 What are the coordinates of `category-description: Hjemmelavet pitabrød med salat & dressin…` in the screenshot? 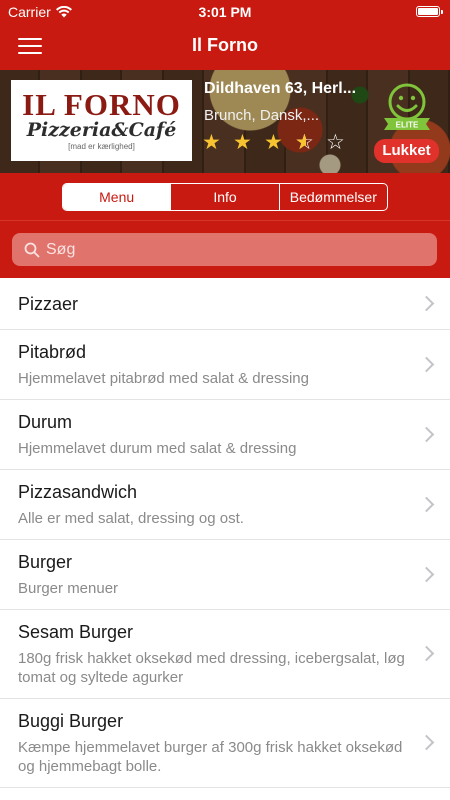 It's located at (163, 378).